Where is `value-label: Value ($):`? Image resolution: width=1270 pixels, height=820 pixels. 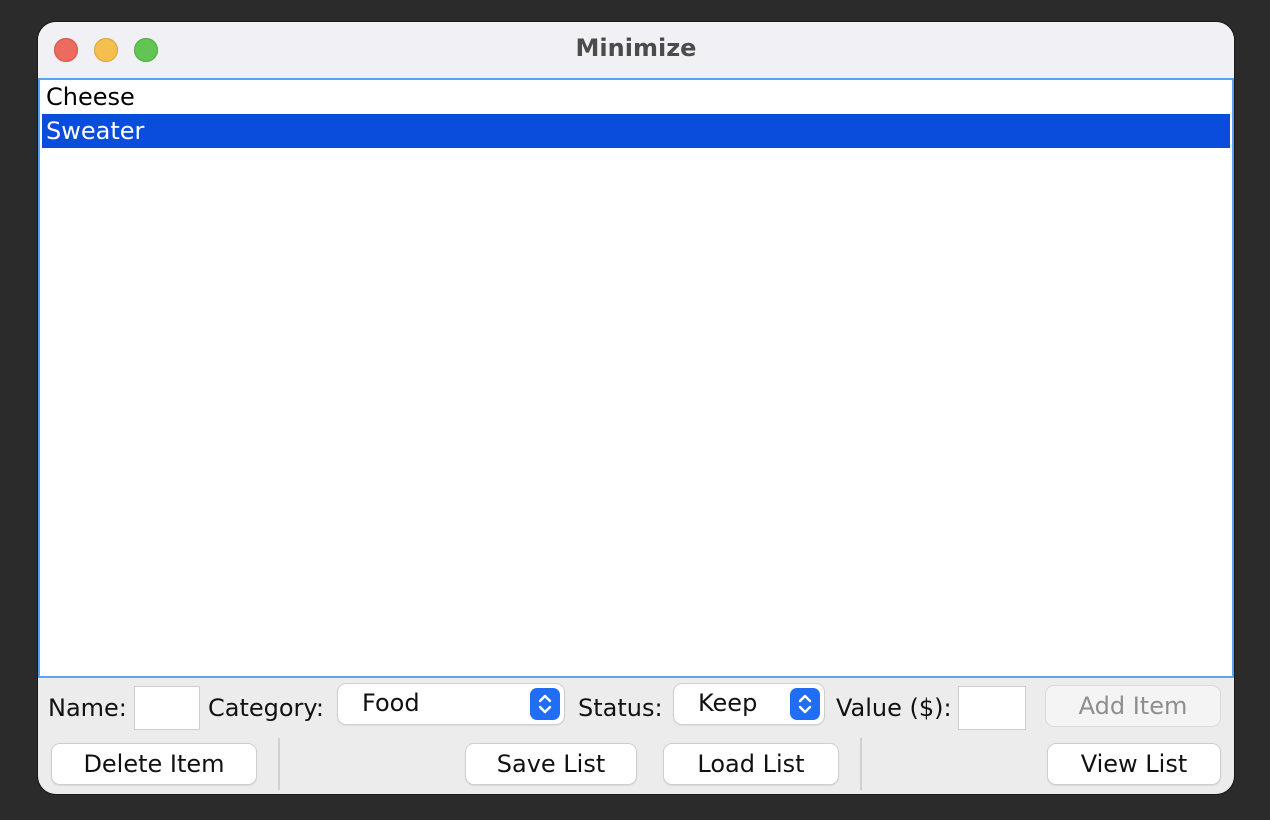 value-label: Value ($): is located at coordinates (894, 708).